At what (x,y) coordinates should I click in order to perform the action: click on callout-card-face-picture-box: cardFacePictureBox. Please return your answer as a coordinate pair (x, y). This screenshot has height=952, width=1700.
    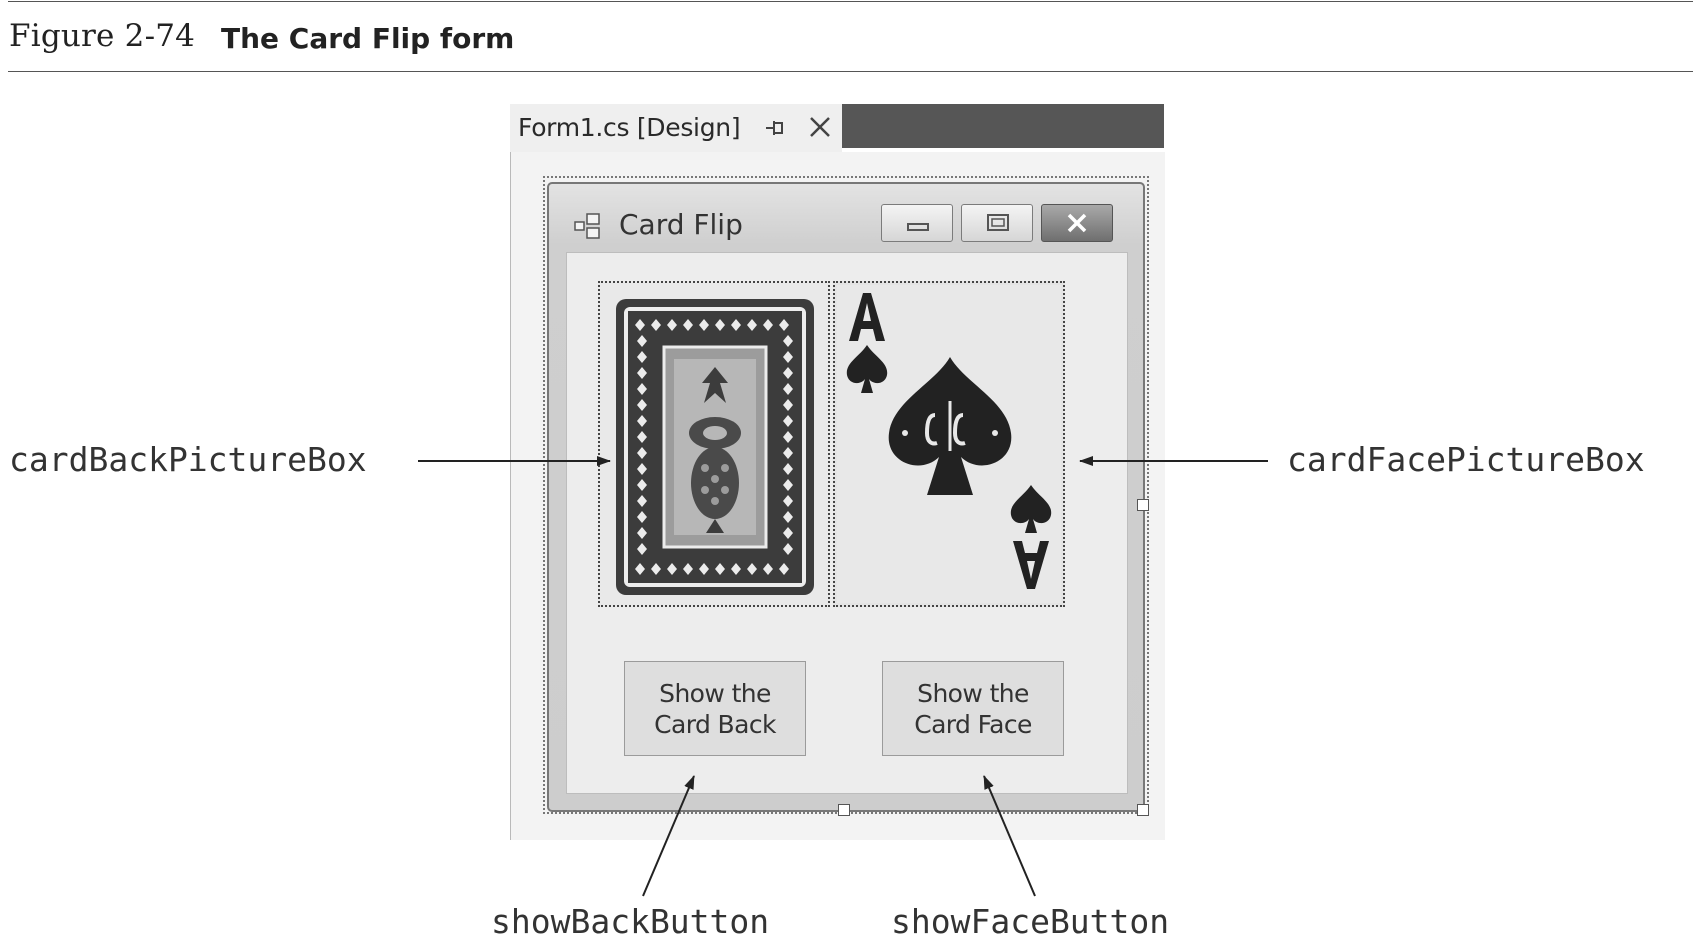
    Looking at the image, I should click on (1466, 459).